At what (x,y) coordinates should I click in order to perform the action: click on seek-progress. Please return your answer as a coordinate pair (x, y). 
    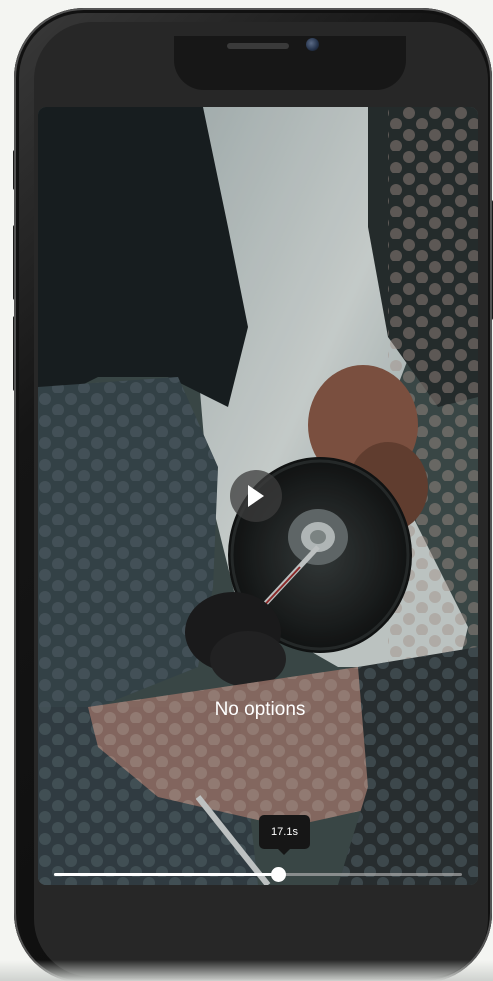
    Looking at the image, I should click on (166, 874).